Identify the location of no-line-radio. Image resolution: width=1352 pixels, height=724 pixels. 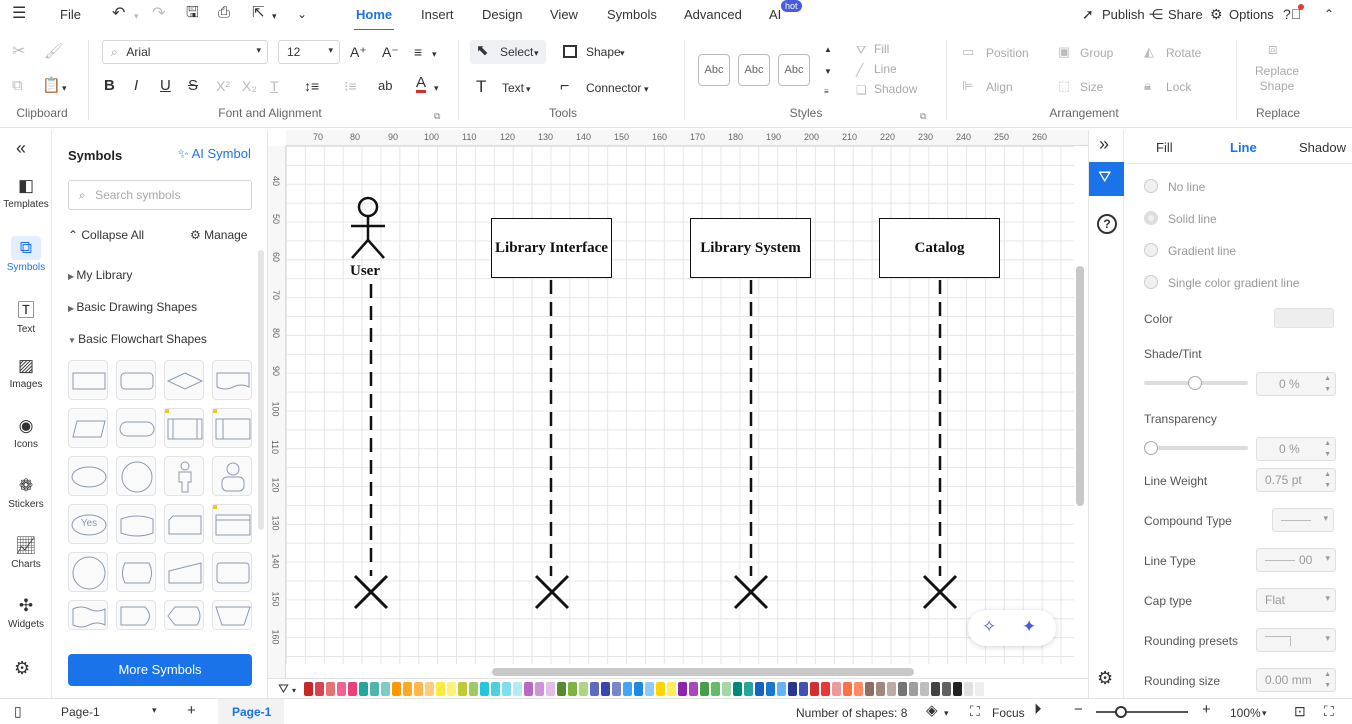
(1151, 186).